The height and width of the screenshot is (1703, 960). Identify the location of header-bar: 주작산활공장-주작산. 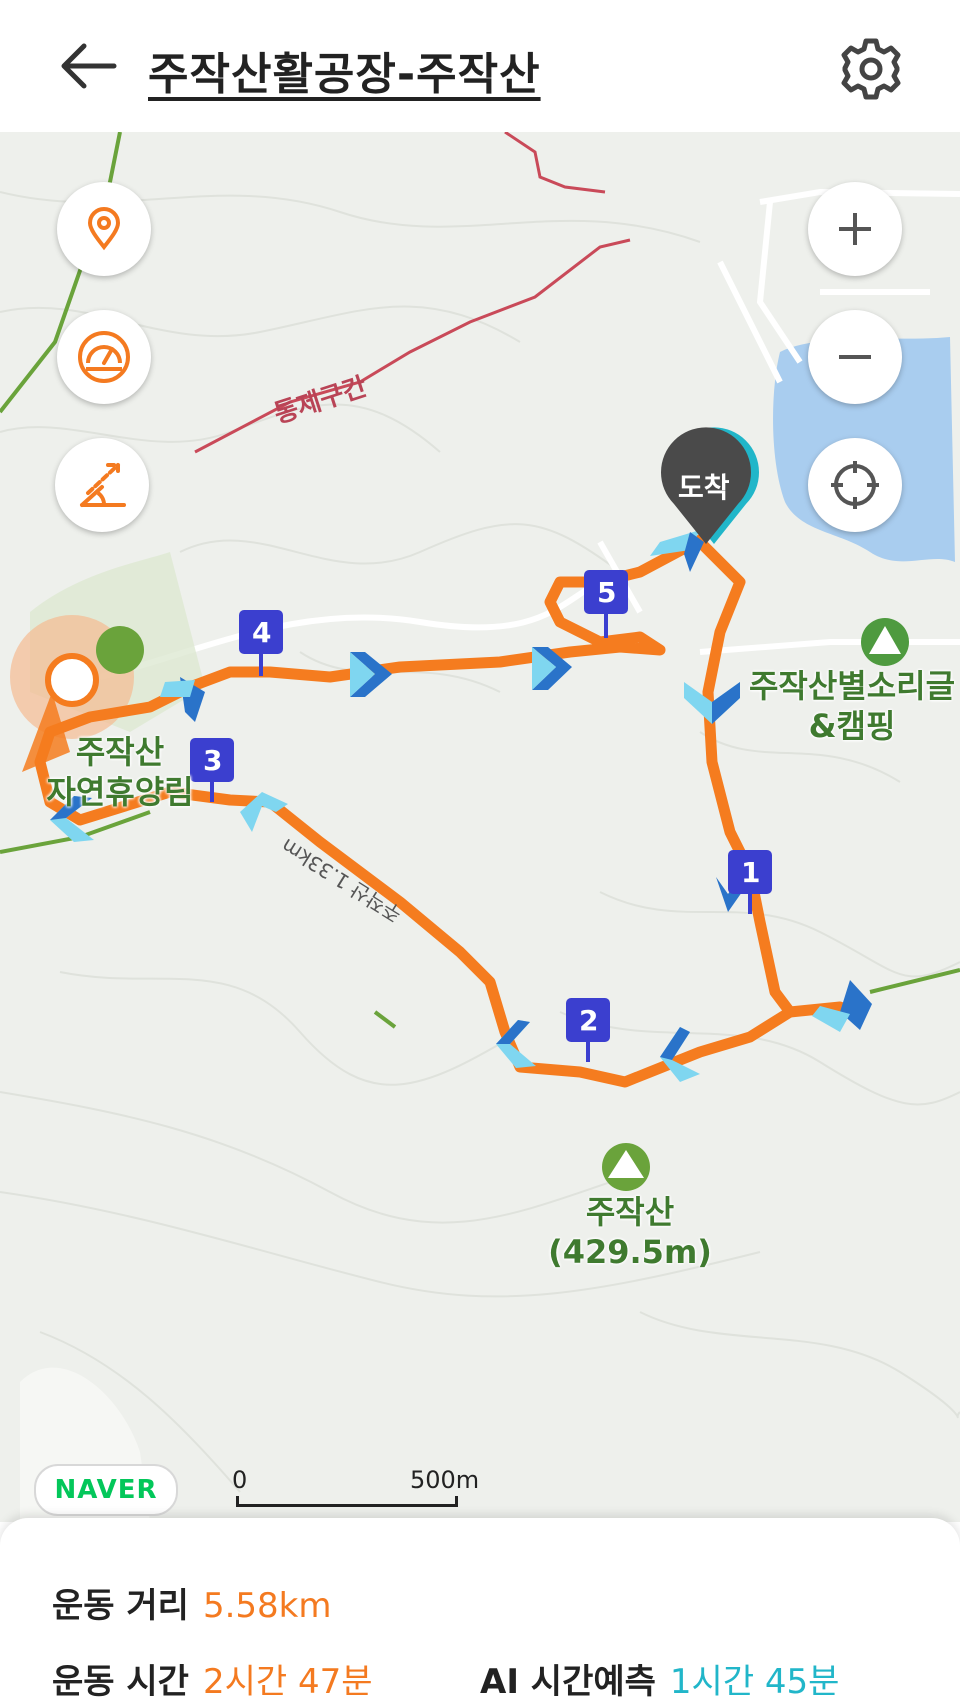
(480, 66).